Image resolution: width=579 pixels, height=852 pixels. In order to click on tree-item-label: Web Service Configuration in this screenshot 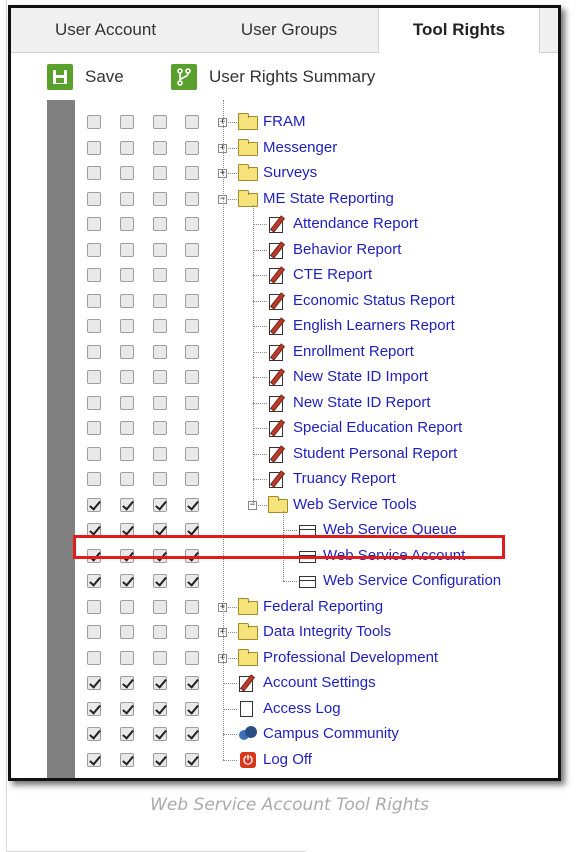, I will do `click(412, 580)`.